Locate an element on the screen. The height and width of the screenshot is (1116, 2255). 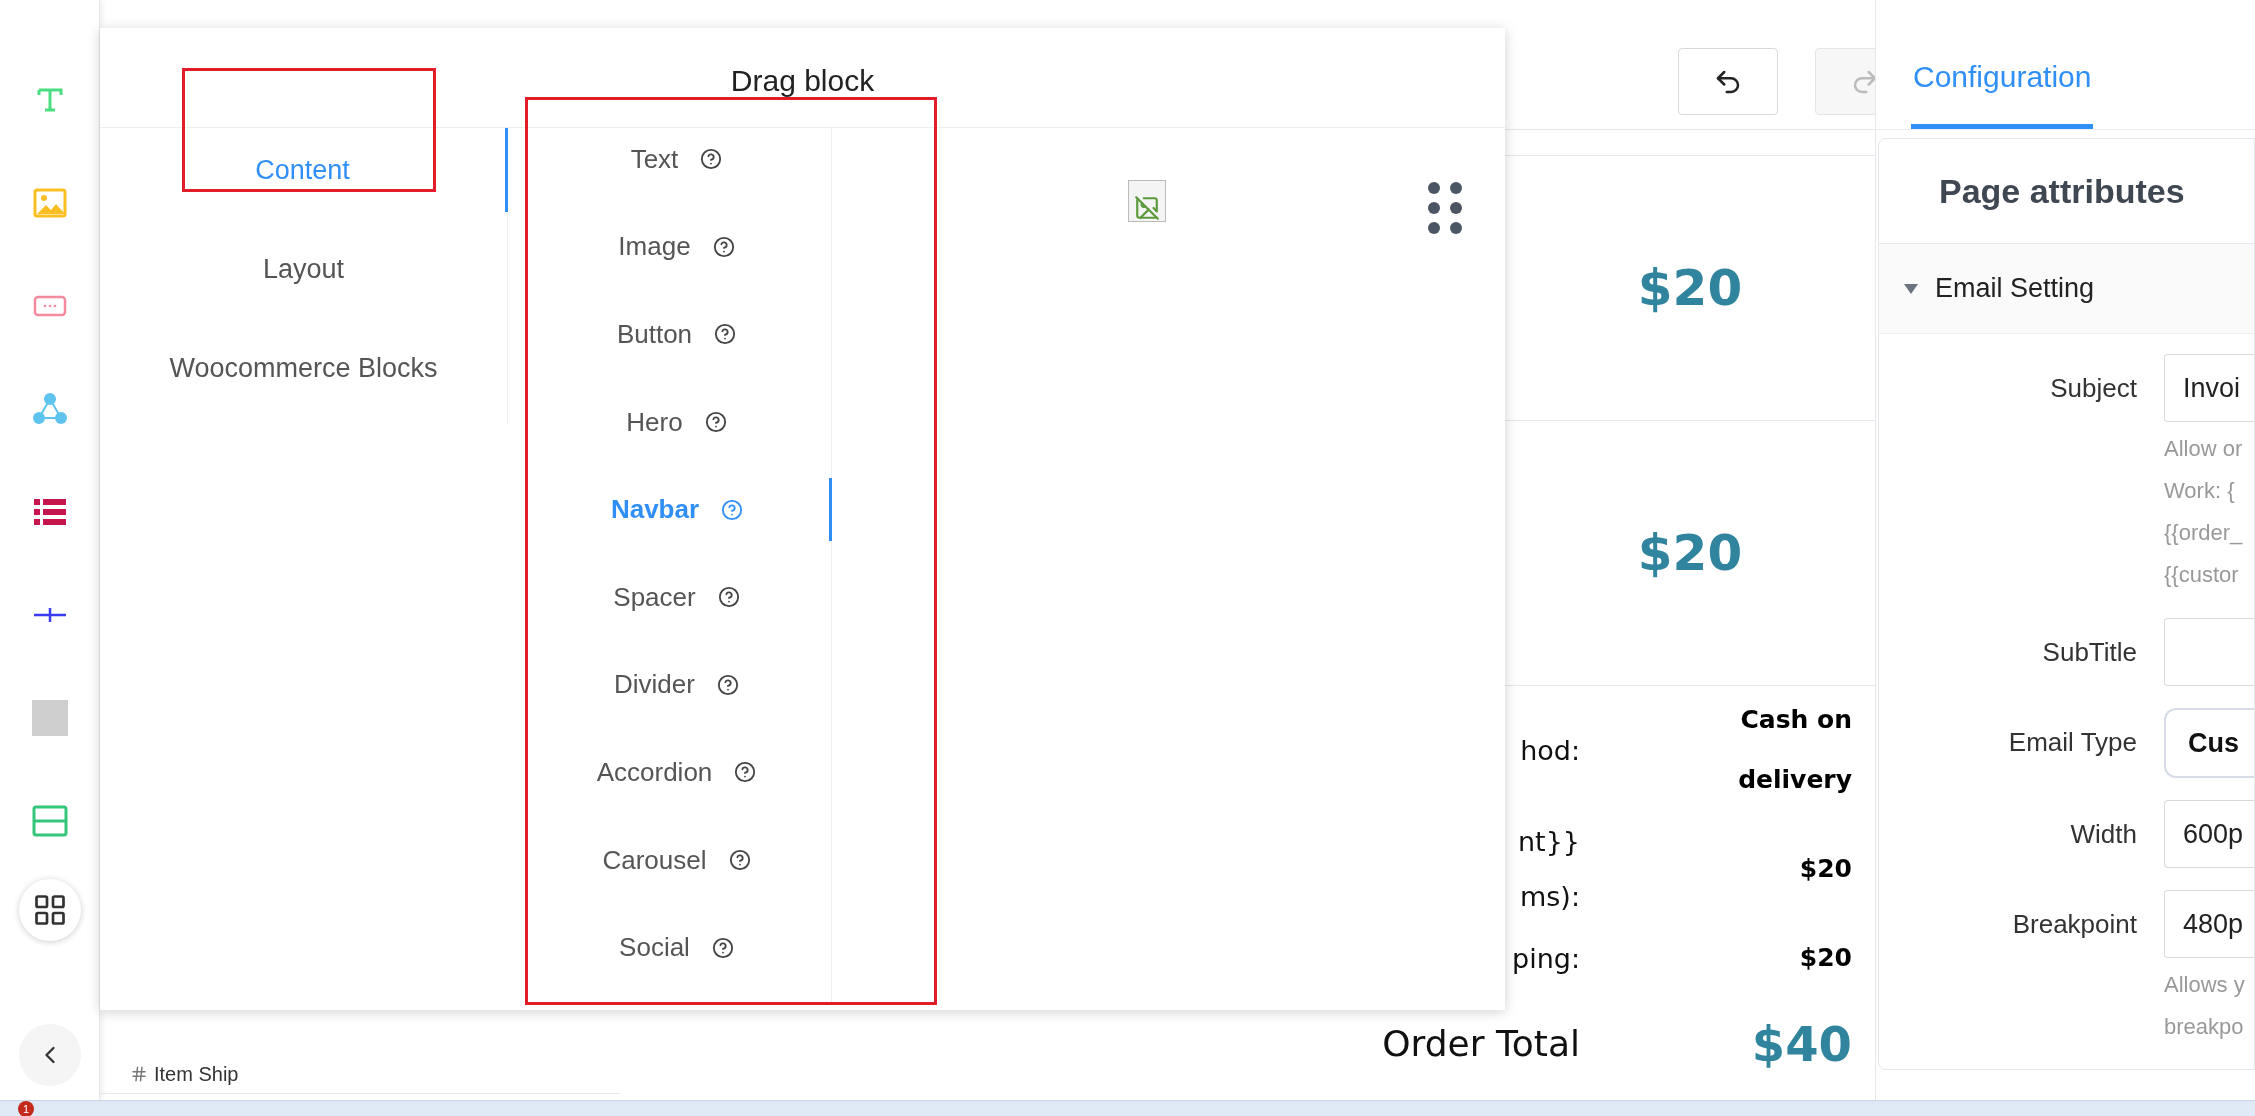
block-item: Spacer is located at coordinates (678, 597).